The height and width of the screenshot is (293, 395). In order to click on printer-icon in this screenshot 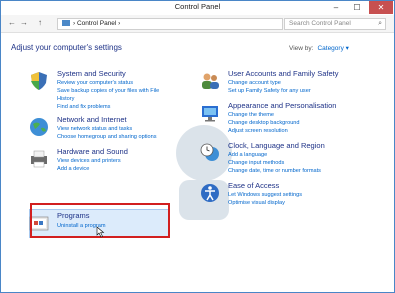, I will do `click(39, 159)`.